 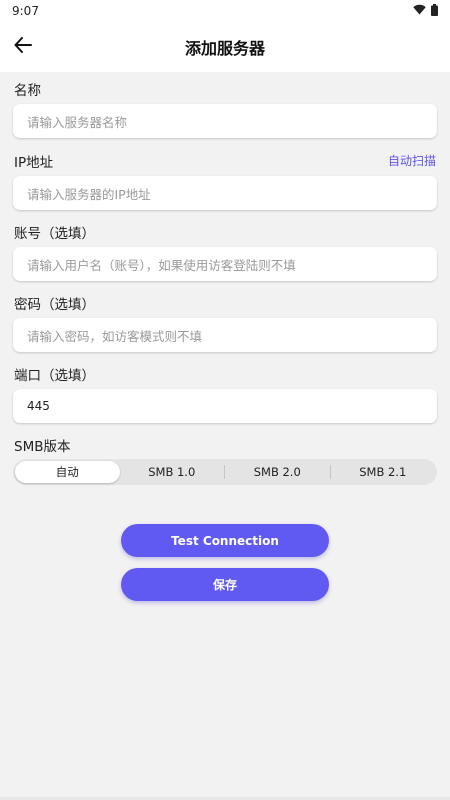 What do you see at coordinates (277, 472) in the screenshot?
I see `smb-option-2-0: SMB 2.0` at bounding box center [277, 472].